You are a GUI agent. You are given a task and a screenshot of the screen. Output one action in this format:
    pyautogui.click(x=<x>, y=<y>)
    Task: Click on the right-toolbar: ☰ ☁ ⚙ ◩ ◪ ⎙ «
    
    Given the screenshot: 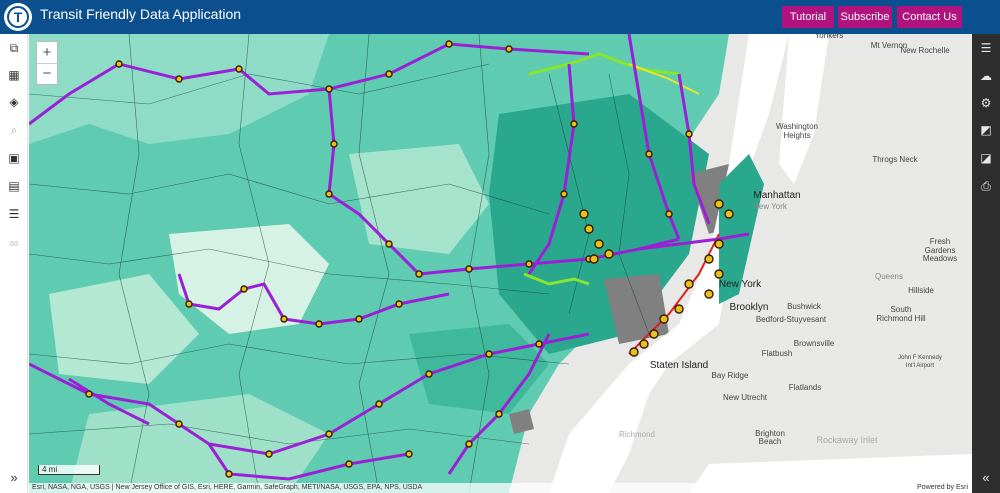 What is the action you would take?
    pyautogui.click(x=986, y=263)
    